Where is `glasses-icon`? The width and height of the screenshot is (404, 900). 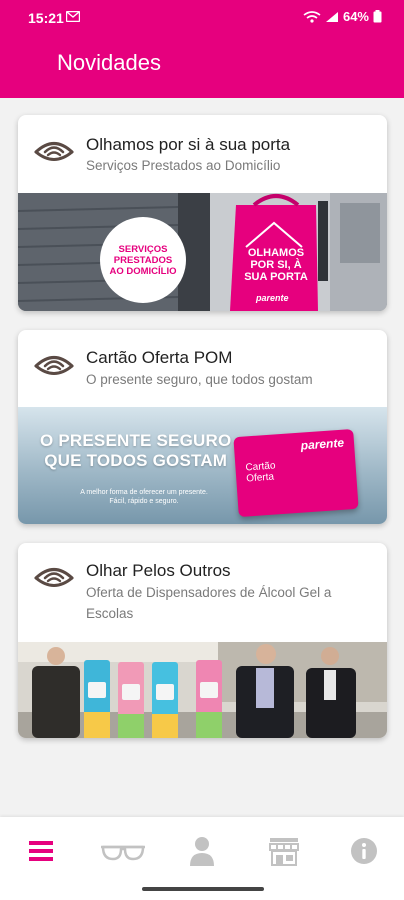
glasses-icon is located at coordinates (123, 853).